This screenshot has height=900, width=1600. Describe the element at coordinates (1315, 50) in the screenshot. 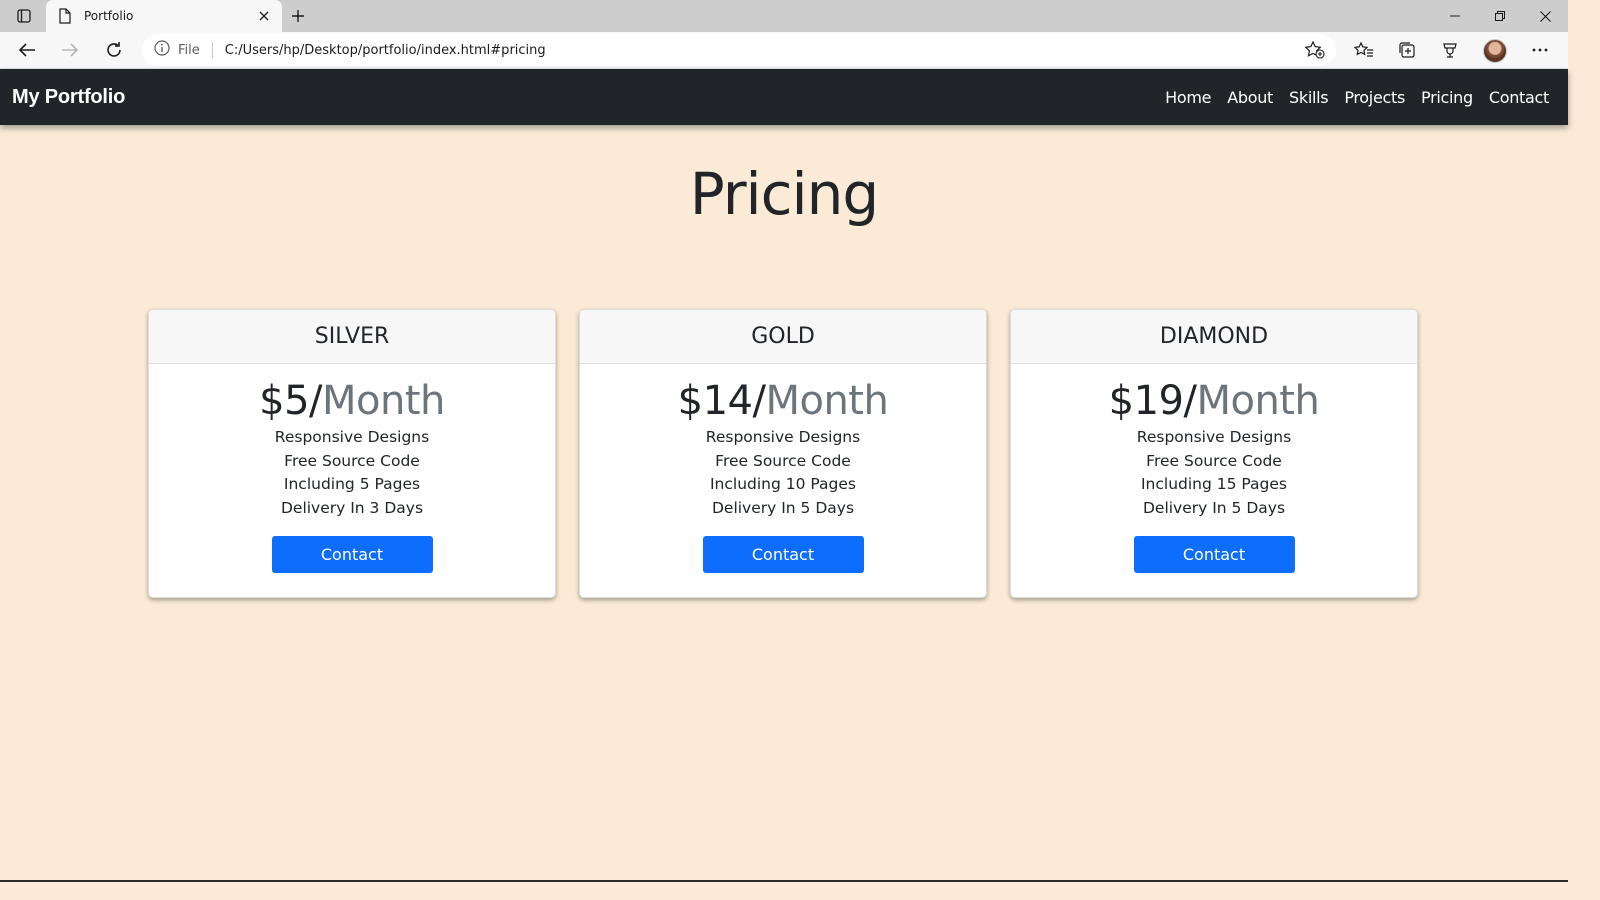

I see `add-favorite-icon` at that location.